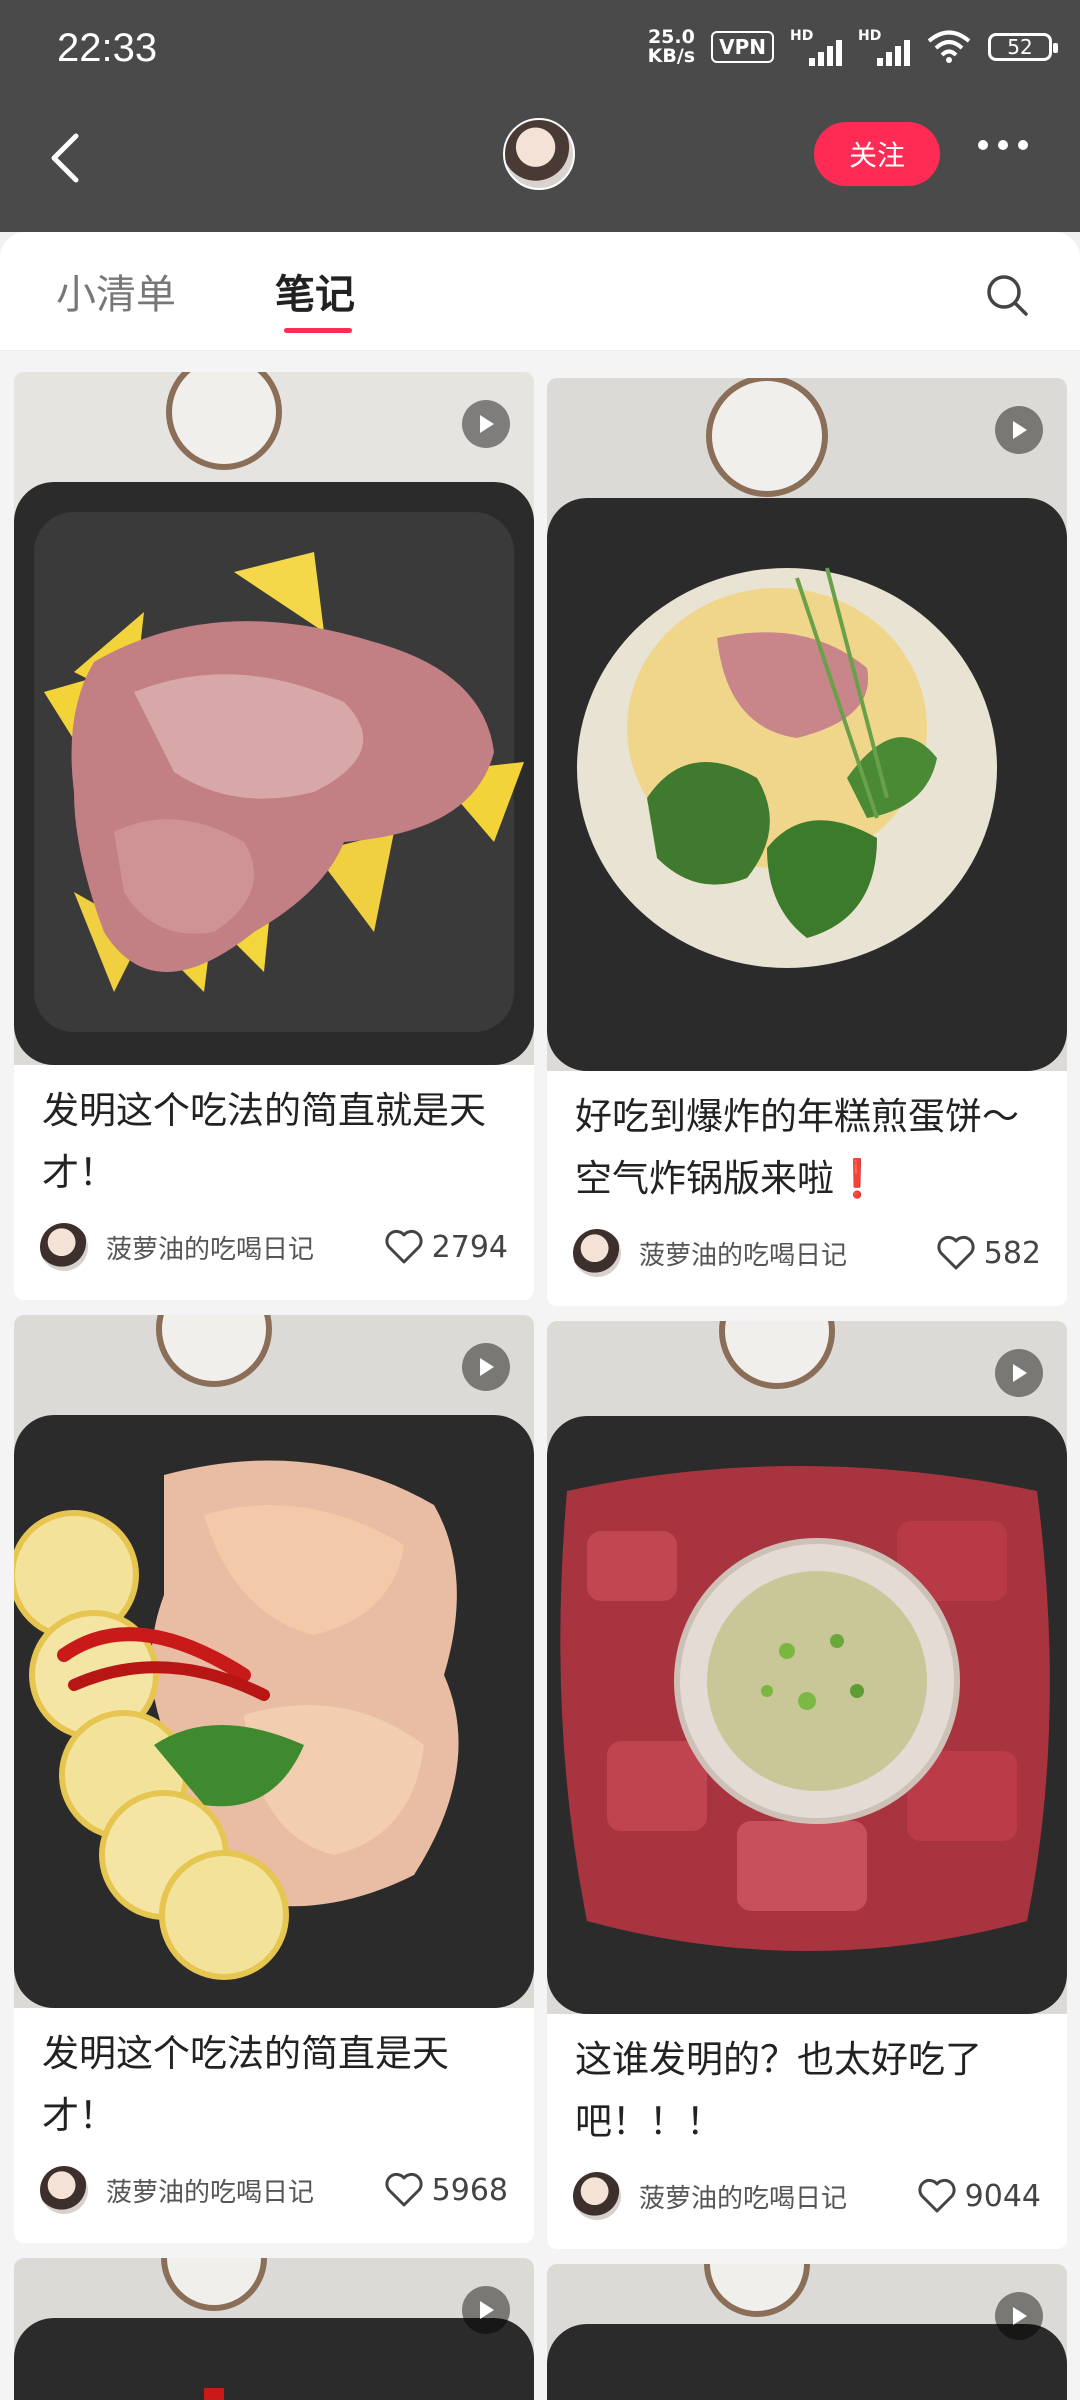  What do you see at coordinates (65, 158) in the screenshot?
I see `back-button` at bounding box center [65, 158].